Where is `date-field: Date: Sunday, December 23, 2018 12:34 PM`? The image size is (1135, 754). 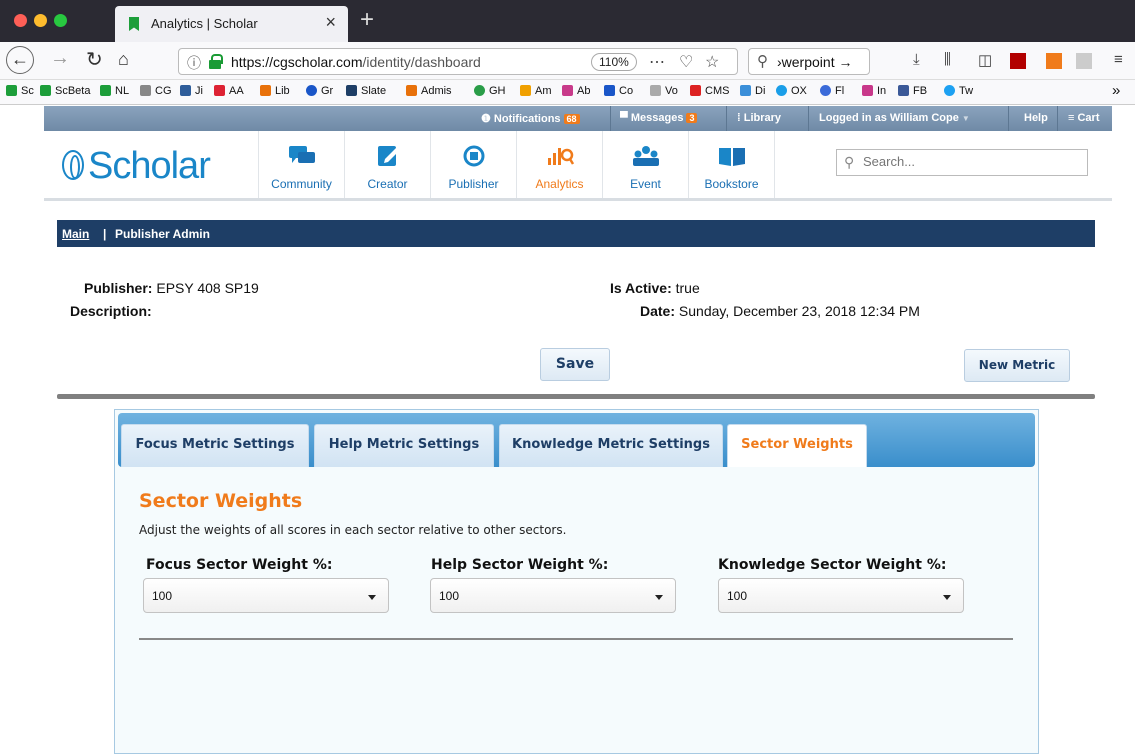
date-field: Date: Sunday, December 23, 2018 12:34 PM is located at coordinates (780, 311).